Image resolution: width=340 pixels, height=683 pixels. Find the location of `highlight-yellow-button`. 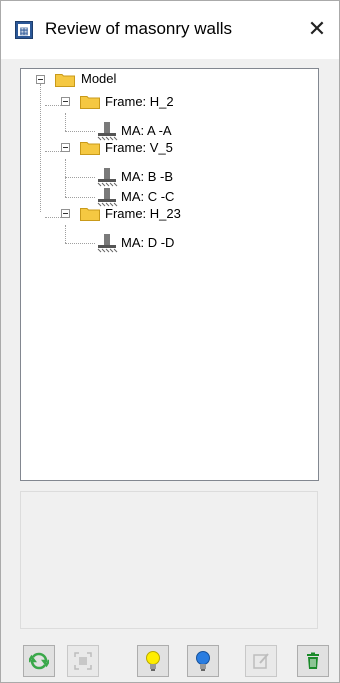

highlight-yellow-button is located at coordinates (153, 661).